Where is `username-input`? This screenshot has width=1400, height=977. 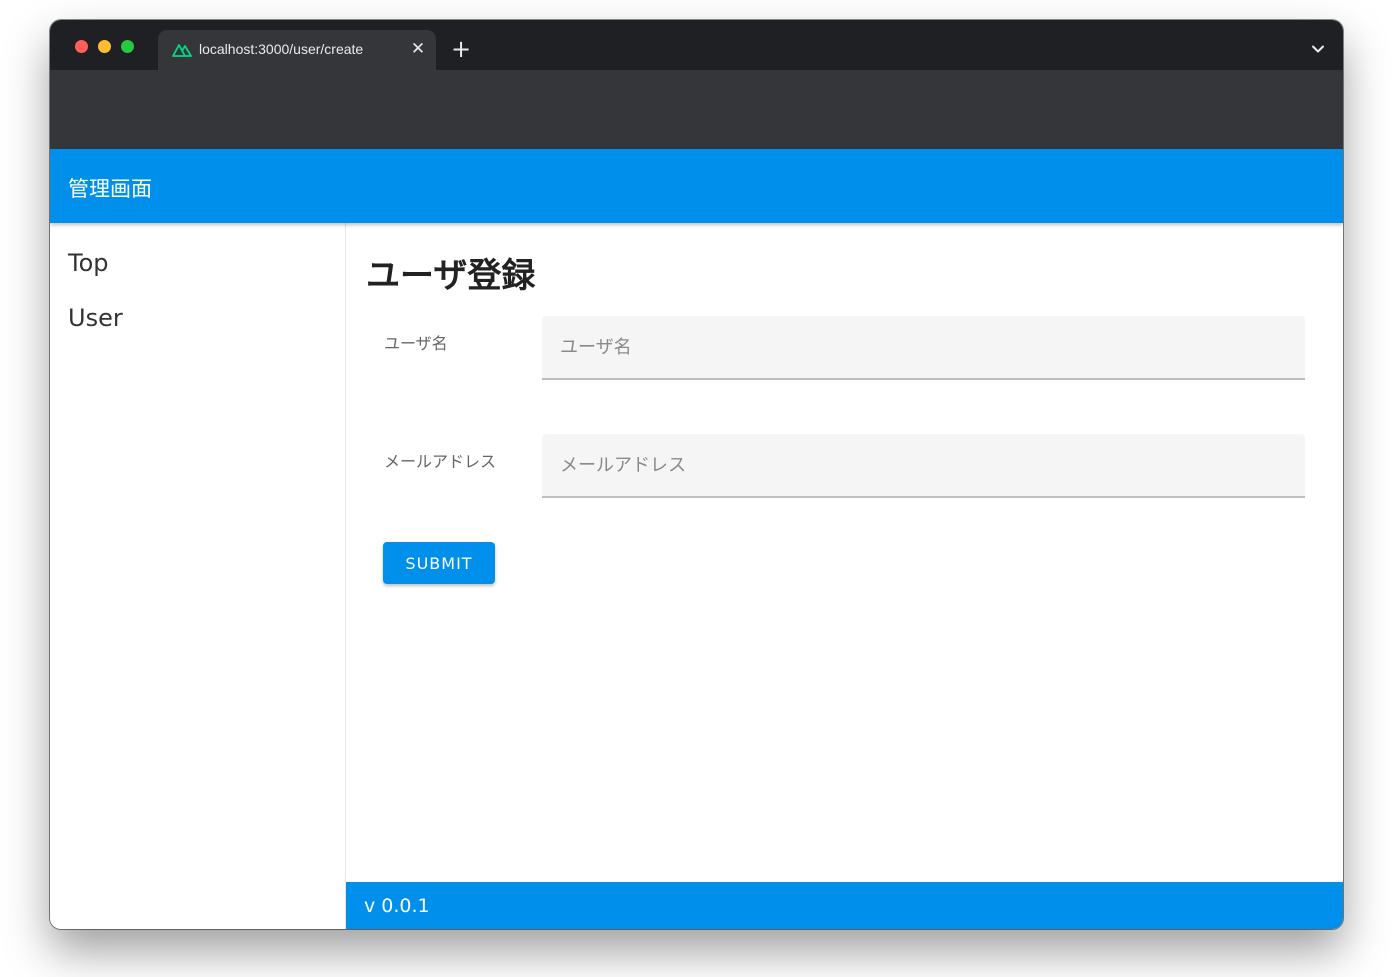 username-input is located at coordinates (923, 347).